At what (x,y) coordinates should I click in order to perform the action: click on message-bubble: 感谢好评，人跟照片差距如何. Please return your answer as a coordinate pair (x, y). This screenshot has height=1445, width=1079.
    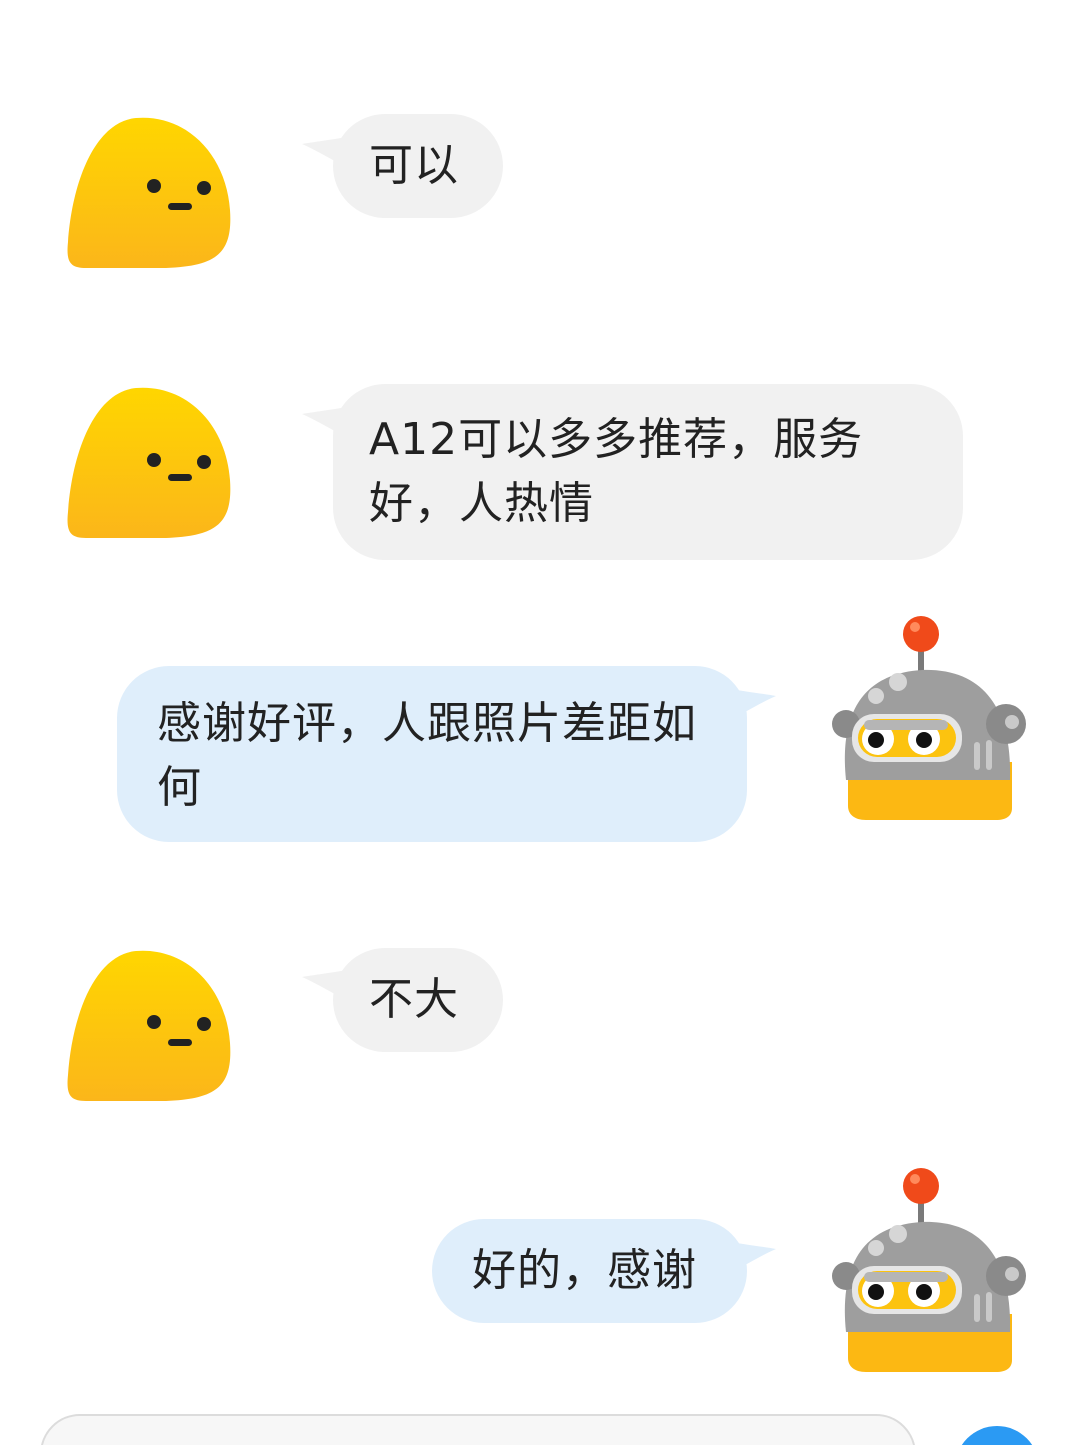
    Looking at the image, I should click on (432, 754).